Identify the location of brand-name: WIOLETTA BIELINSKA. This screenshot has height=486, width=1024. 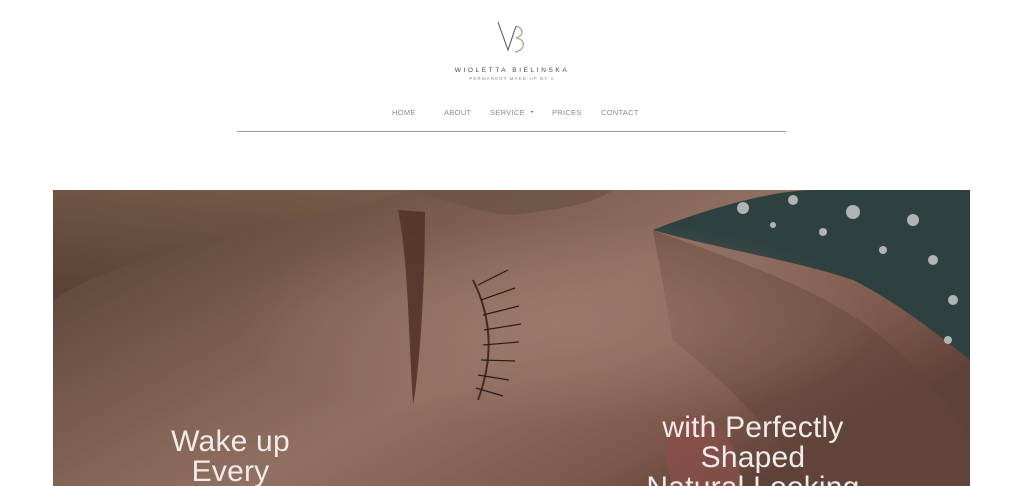
(512, 70).